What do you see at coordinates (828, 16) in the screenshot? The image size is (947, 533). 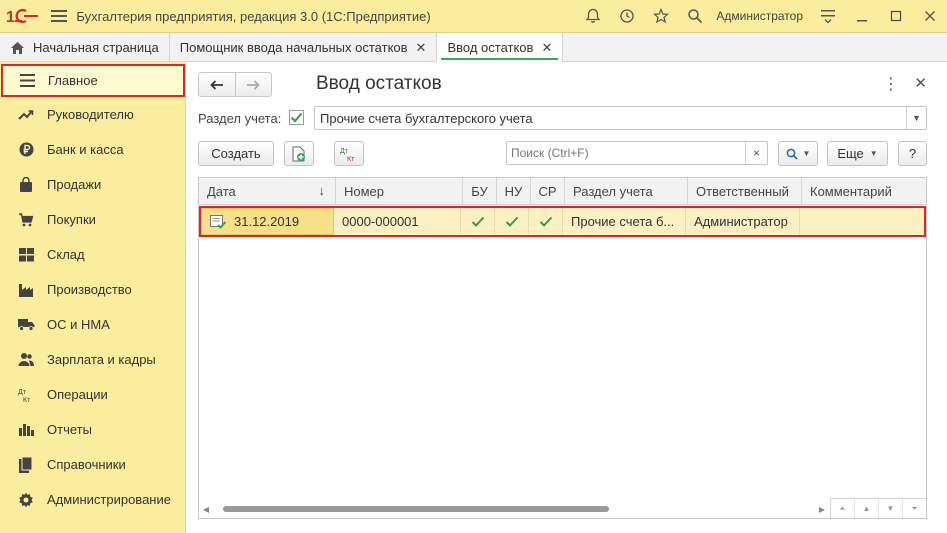 I see `settings-menu-icon` at bounding box center [828, 16].